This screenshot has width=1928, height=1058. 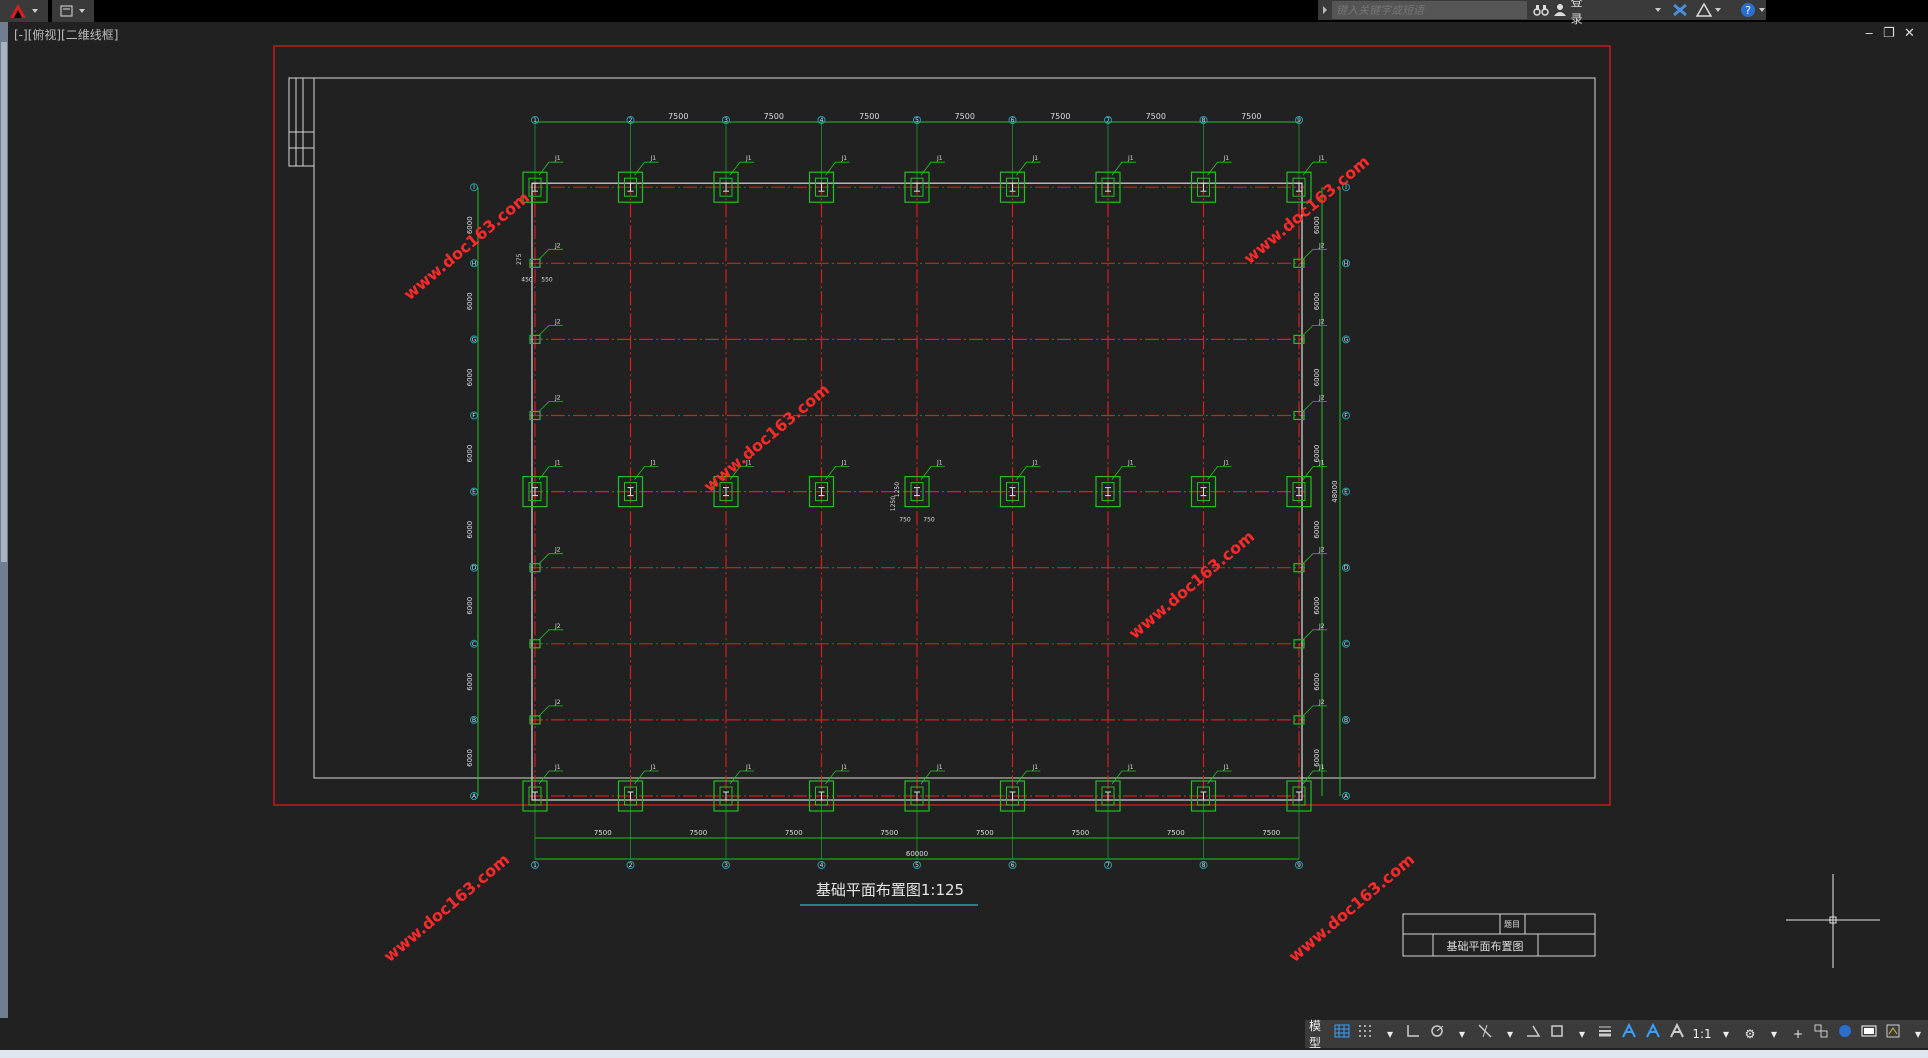 I want to click on help-icon: ?, so click(x=1748, y=10).